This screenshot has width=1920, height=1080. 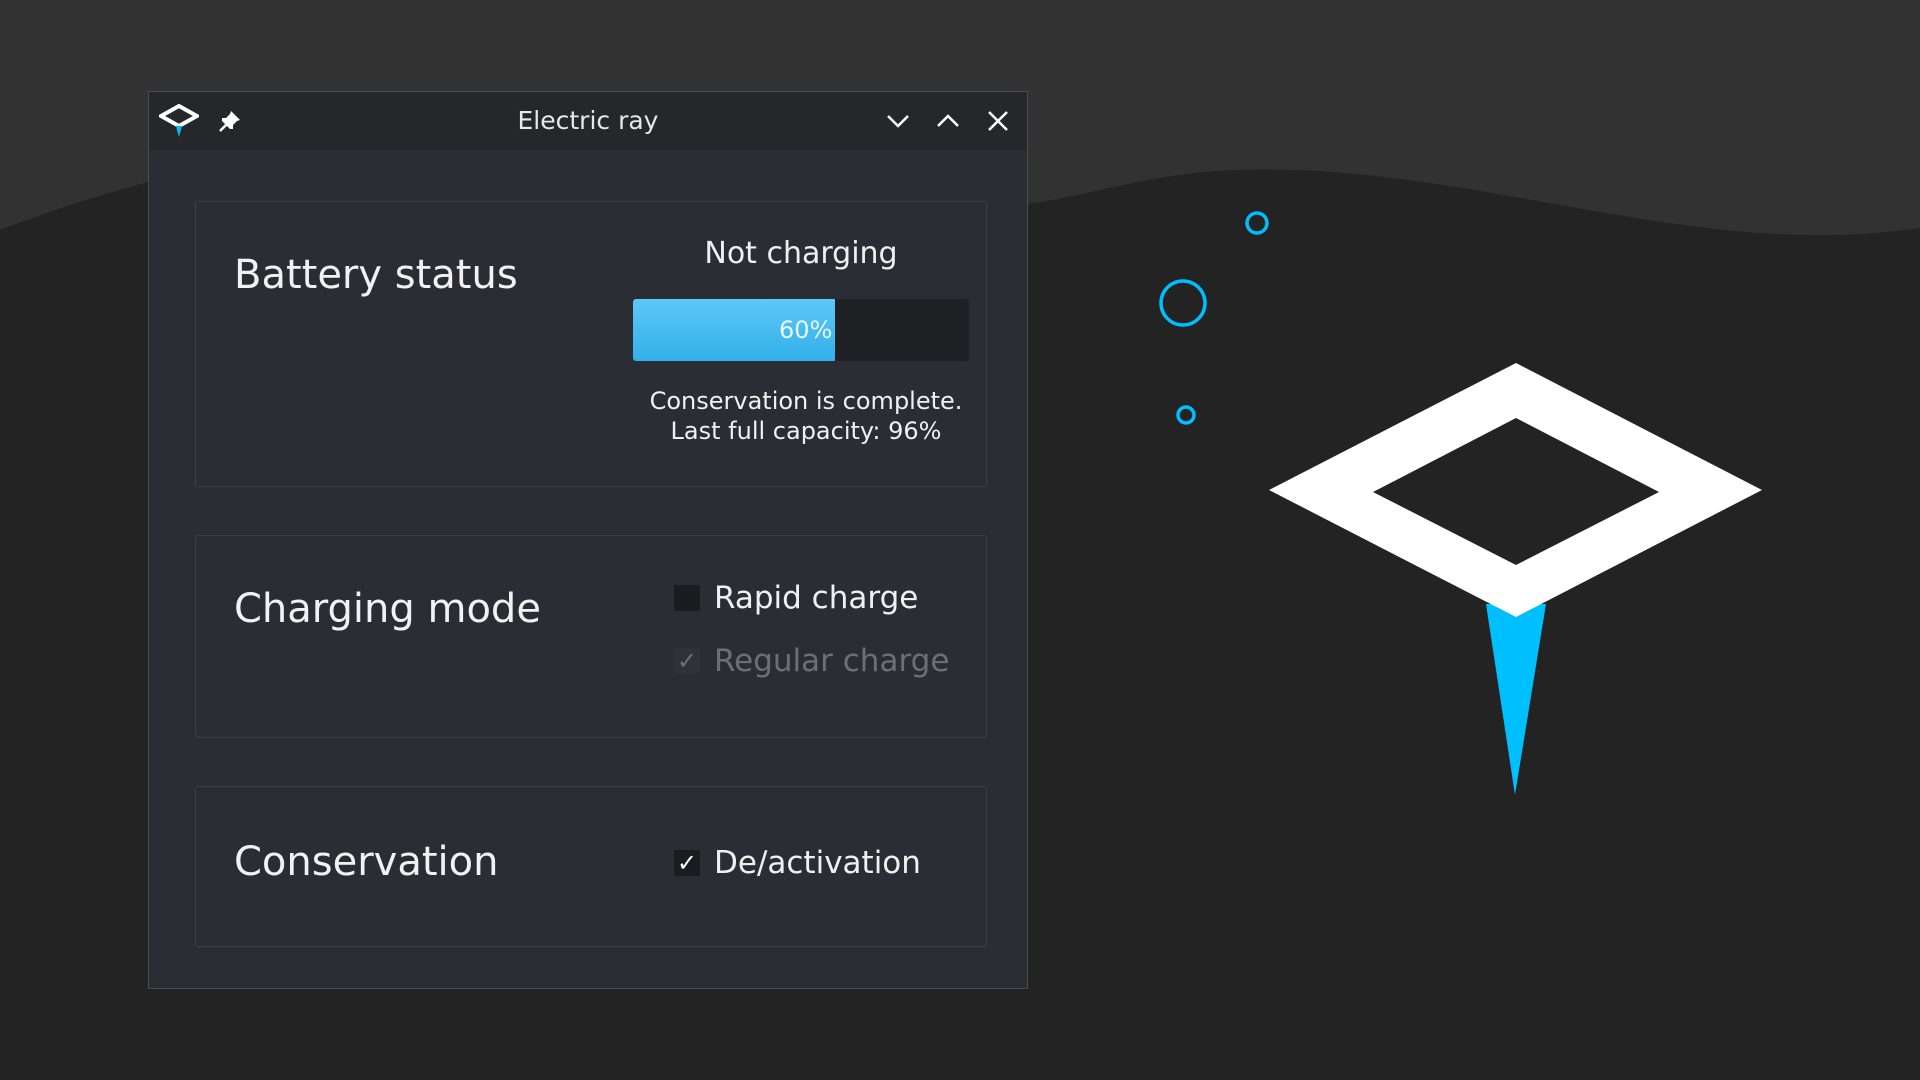 What do you see at coordinates (806, 401) in the screenshot?
I see `conservation-info-line1: Conservation is complete.` at bounding box center [806, 401].